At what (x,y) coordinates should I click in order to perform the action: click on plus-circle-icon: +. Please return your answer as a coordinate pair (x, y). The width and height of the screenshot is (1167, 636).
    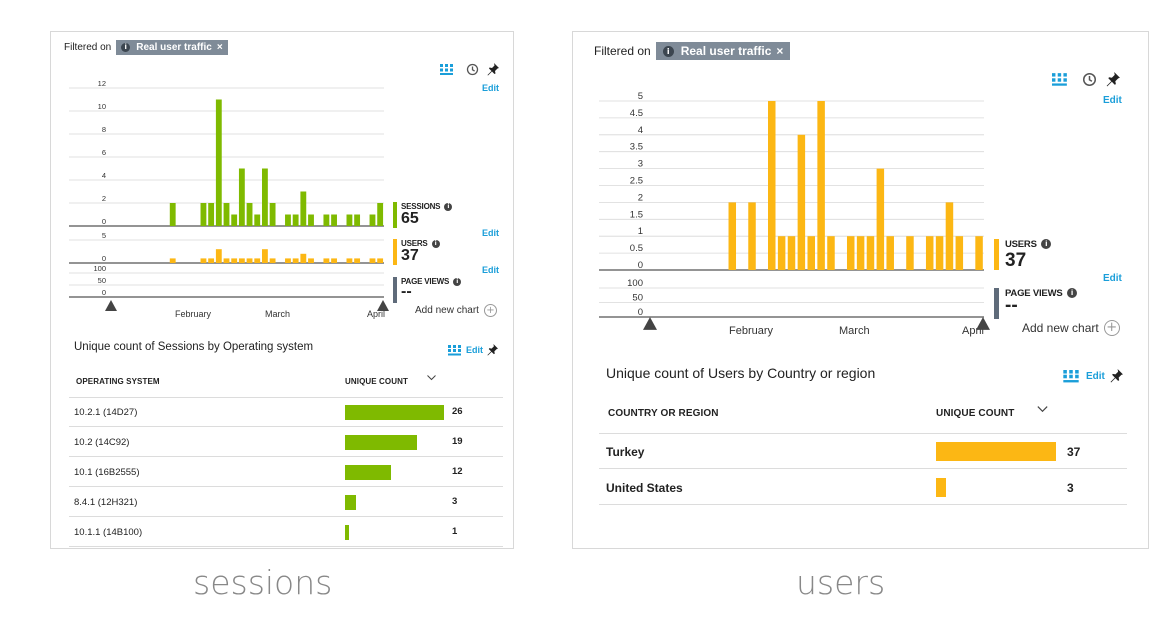
    Looking at the image, I should click on (1111, 328).